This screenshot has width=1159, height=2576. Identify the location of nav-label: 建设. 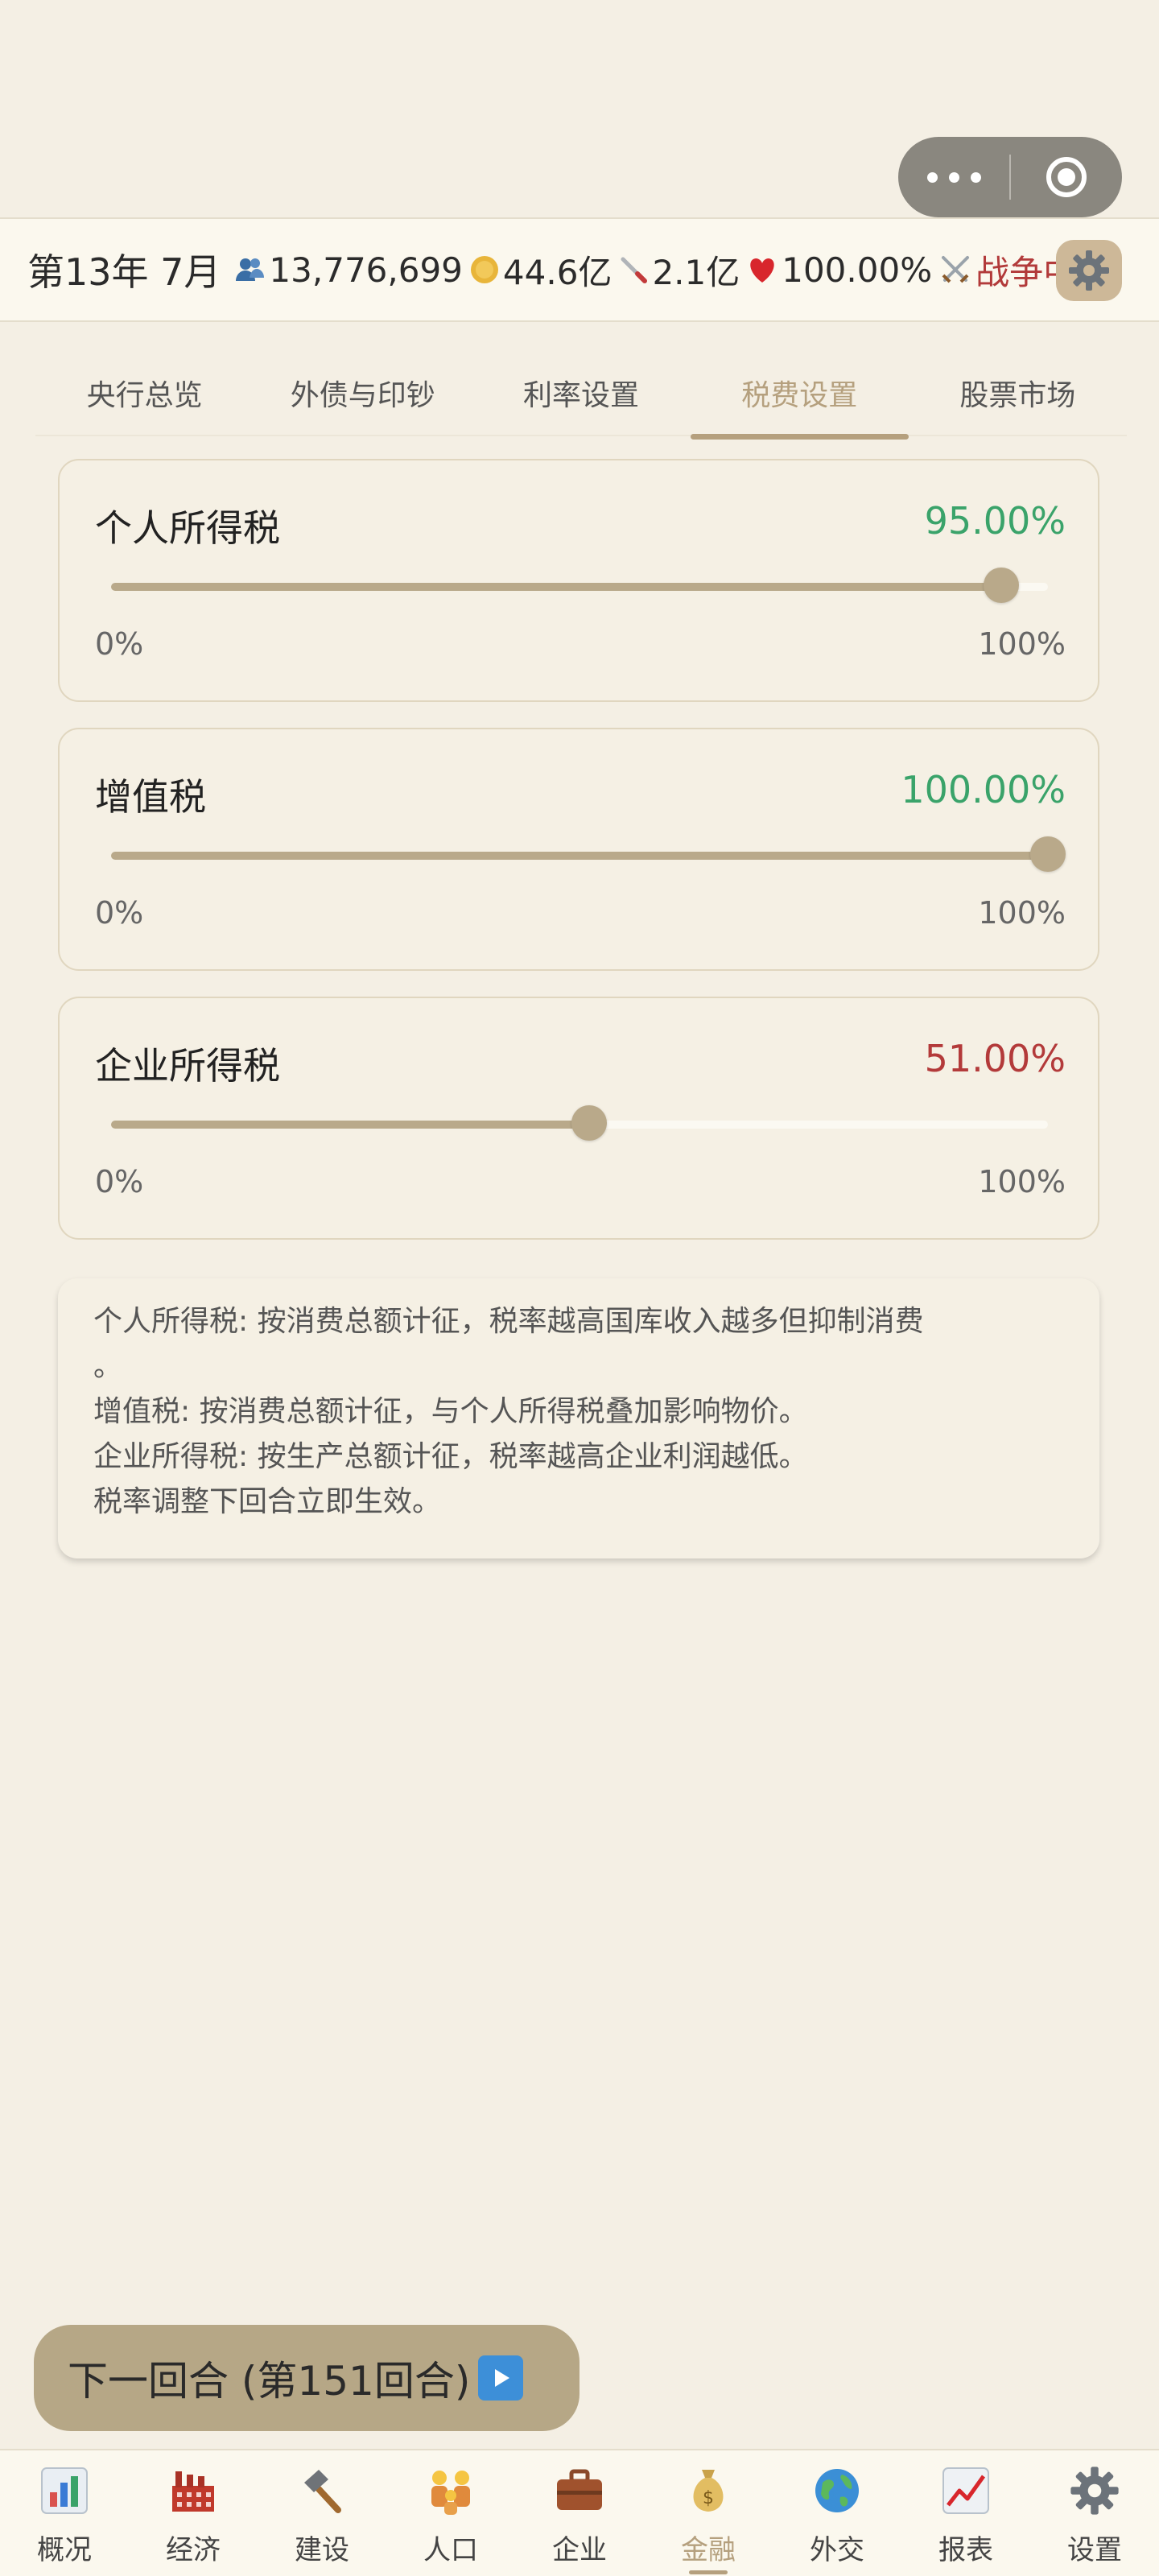
(322, 2550).